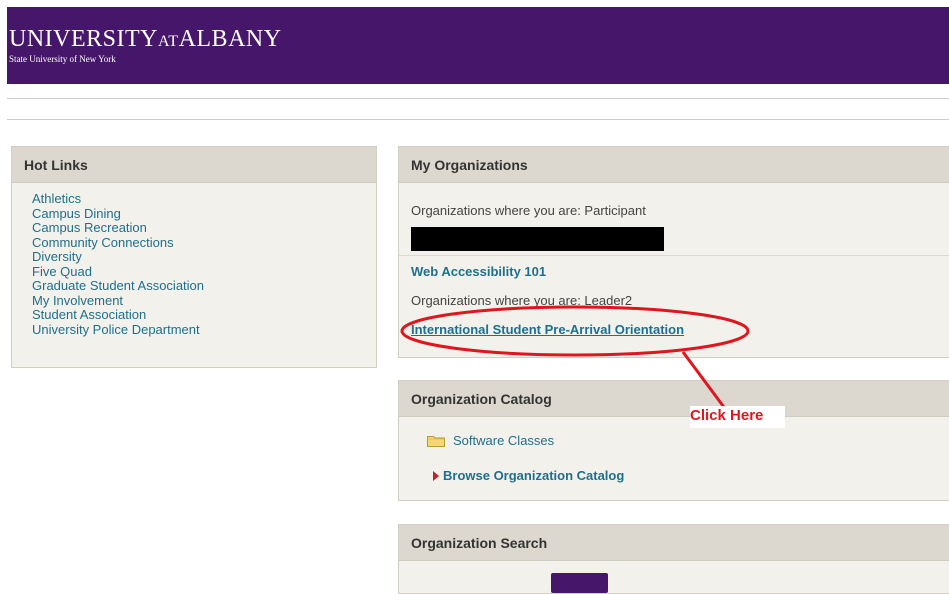 The width and height of the screenshot is (949, 594). I want to click on hot-links-title: Hot Links, so click(194, 165).